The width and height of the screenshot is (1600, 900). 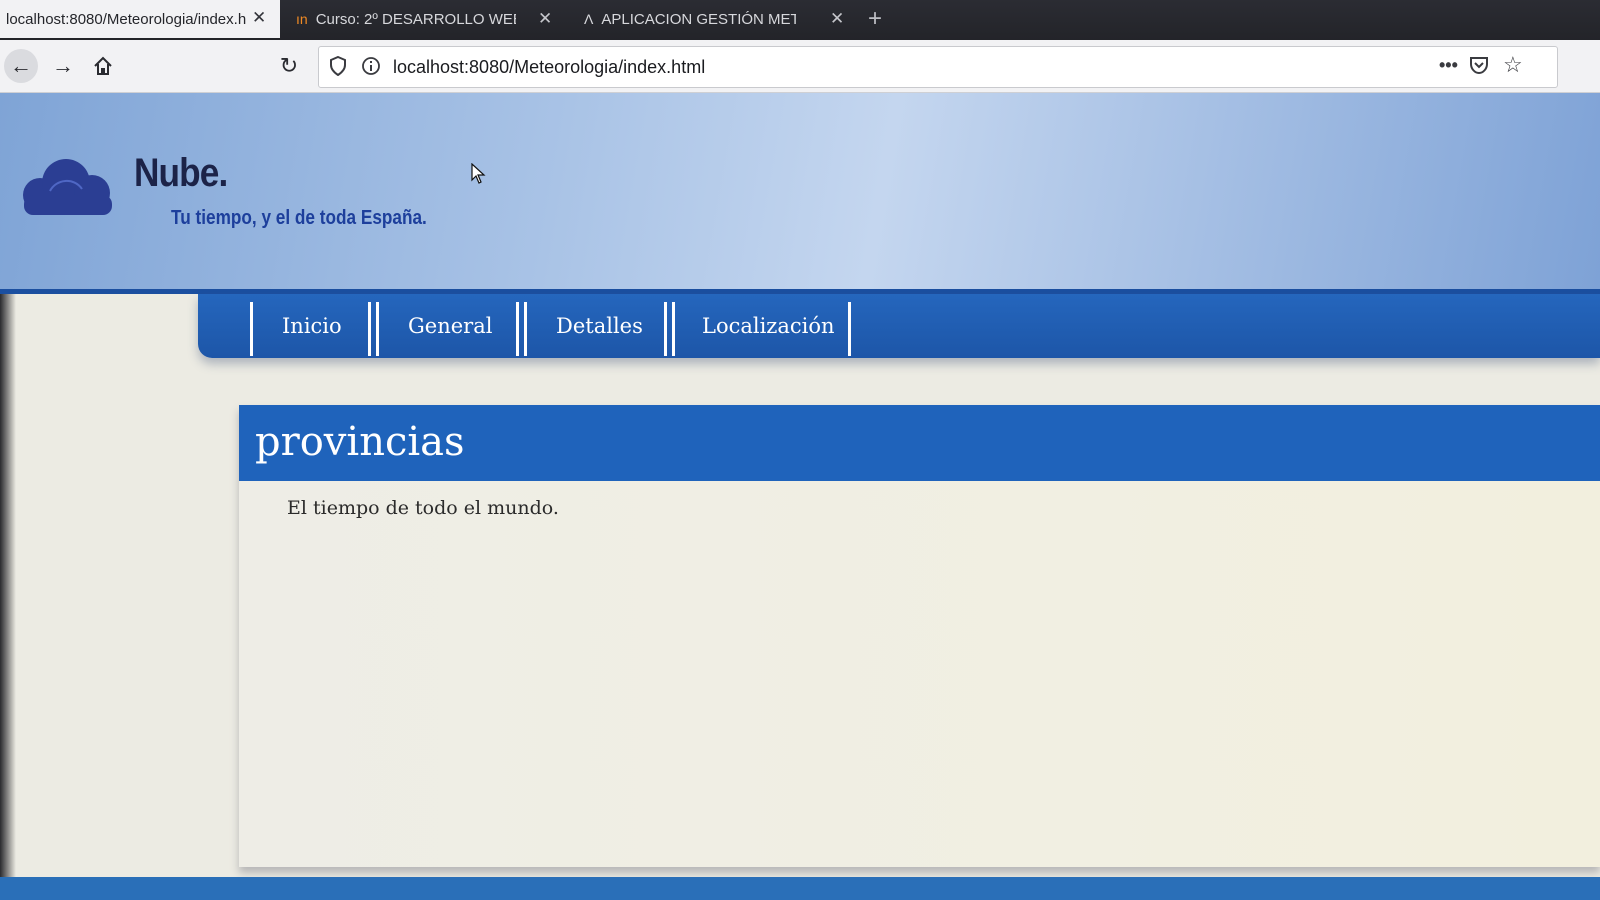 I want to click on reload-button: ↻, so click(x=289, y=66).